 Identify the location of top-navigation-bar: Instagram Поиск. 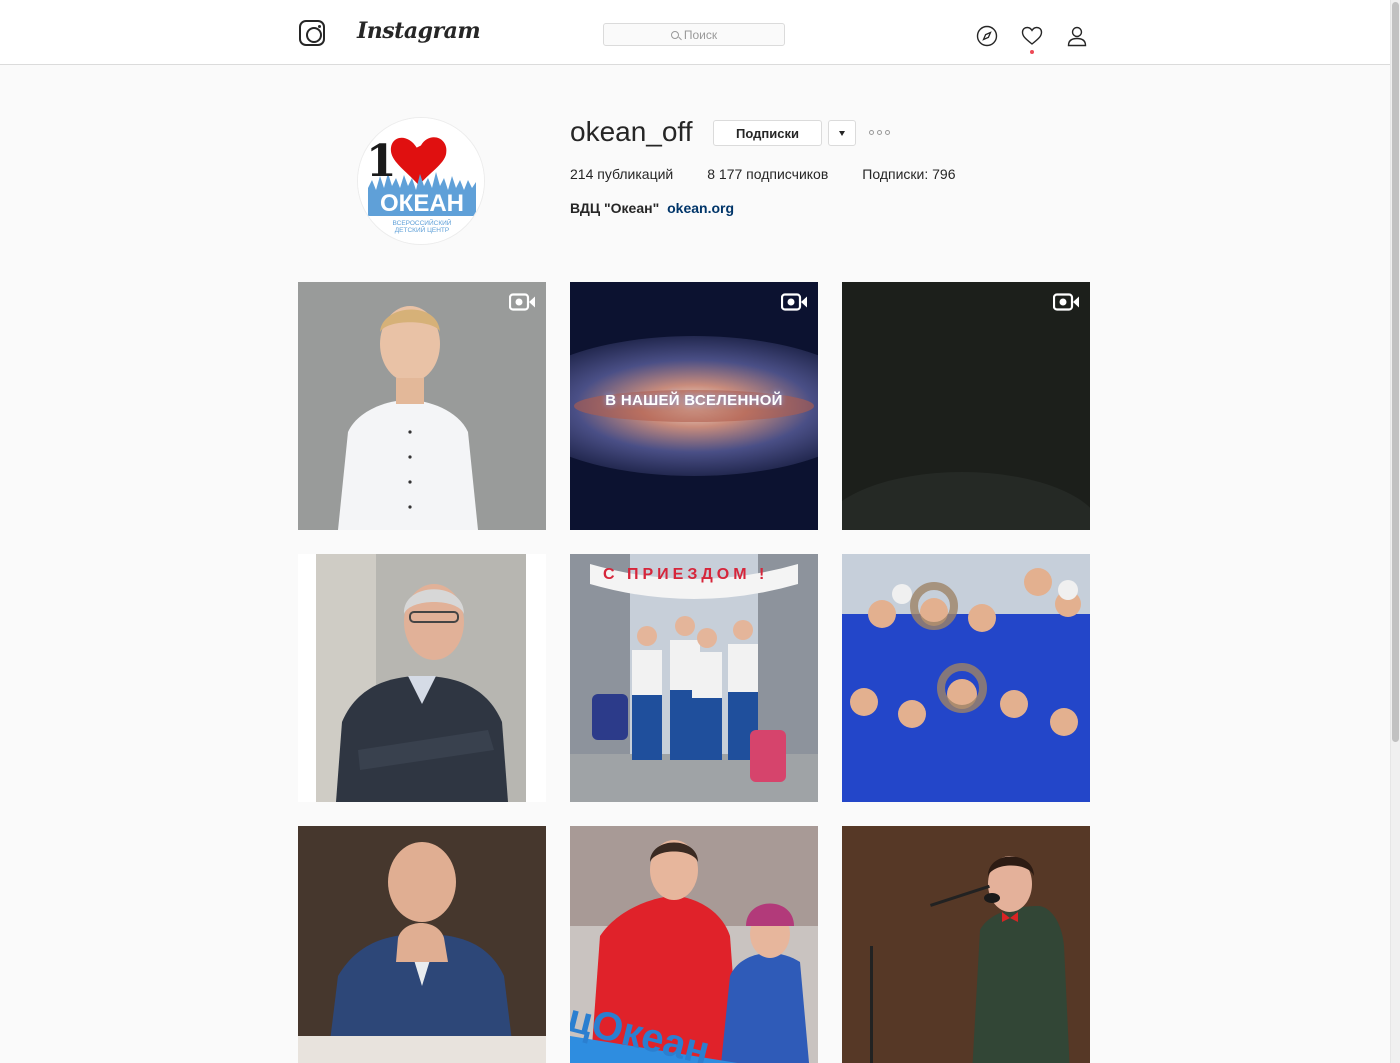
(700, 32).